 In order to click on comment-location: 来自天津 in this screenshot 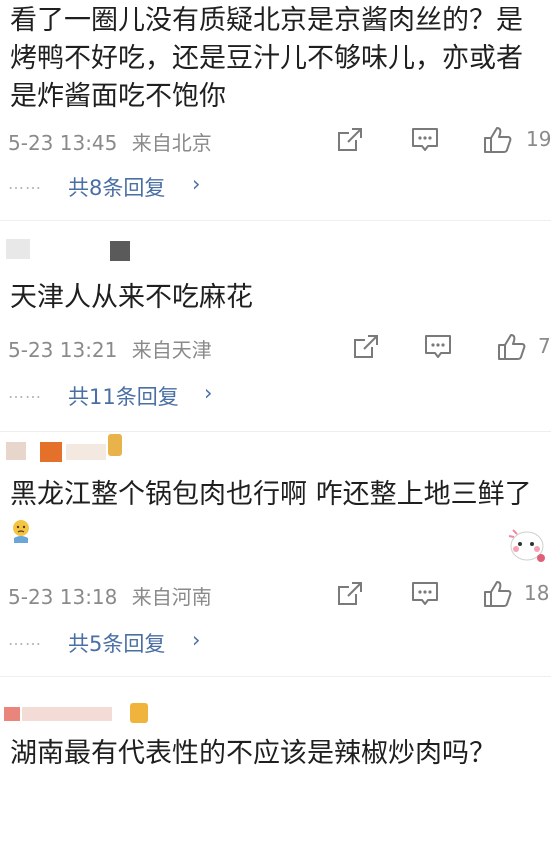, I will do `click(171, 350)`.